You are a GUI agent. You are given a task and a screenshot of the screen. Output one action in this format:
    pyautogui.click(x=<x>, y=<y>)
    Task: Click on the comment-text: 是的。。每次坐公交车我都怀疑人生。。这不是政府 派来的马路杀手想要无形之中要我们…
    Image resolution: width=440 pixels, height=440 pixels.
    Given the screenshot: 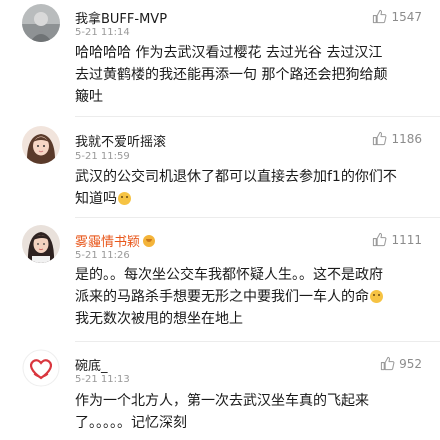 What is the action you would take?
    pyautogui.click(x=251, y=297)
    